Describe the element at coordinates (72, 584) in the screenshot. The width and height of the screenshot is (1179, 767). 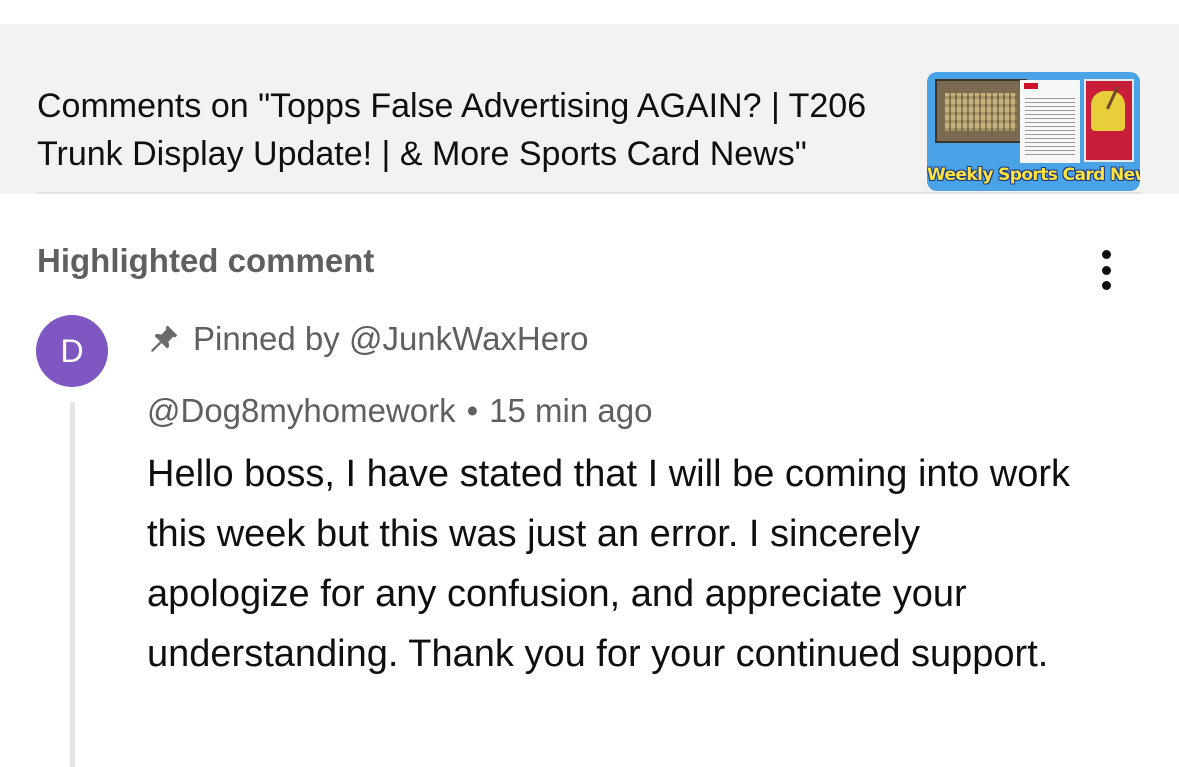
I see `thread-line` at that location.